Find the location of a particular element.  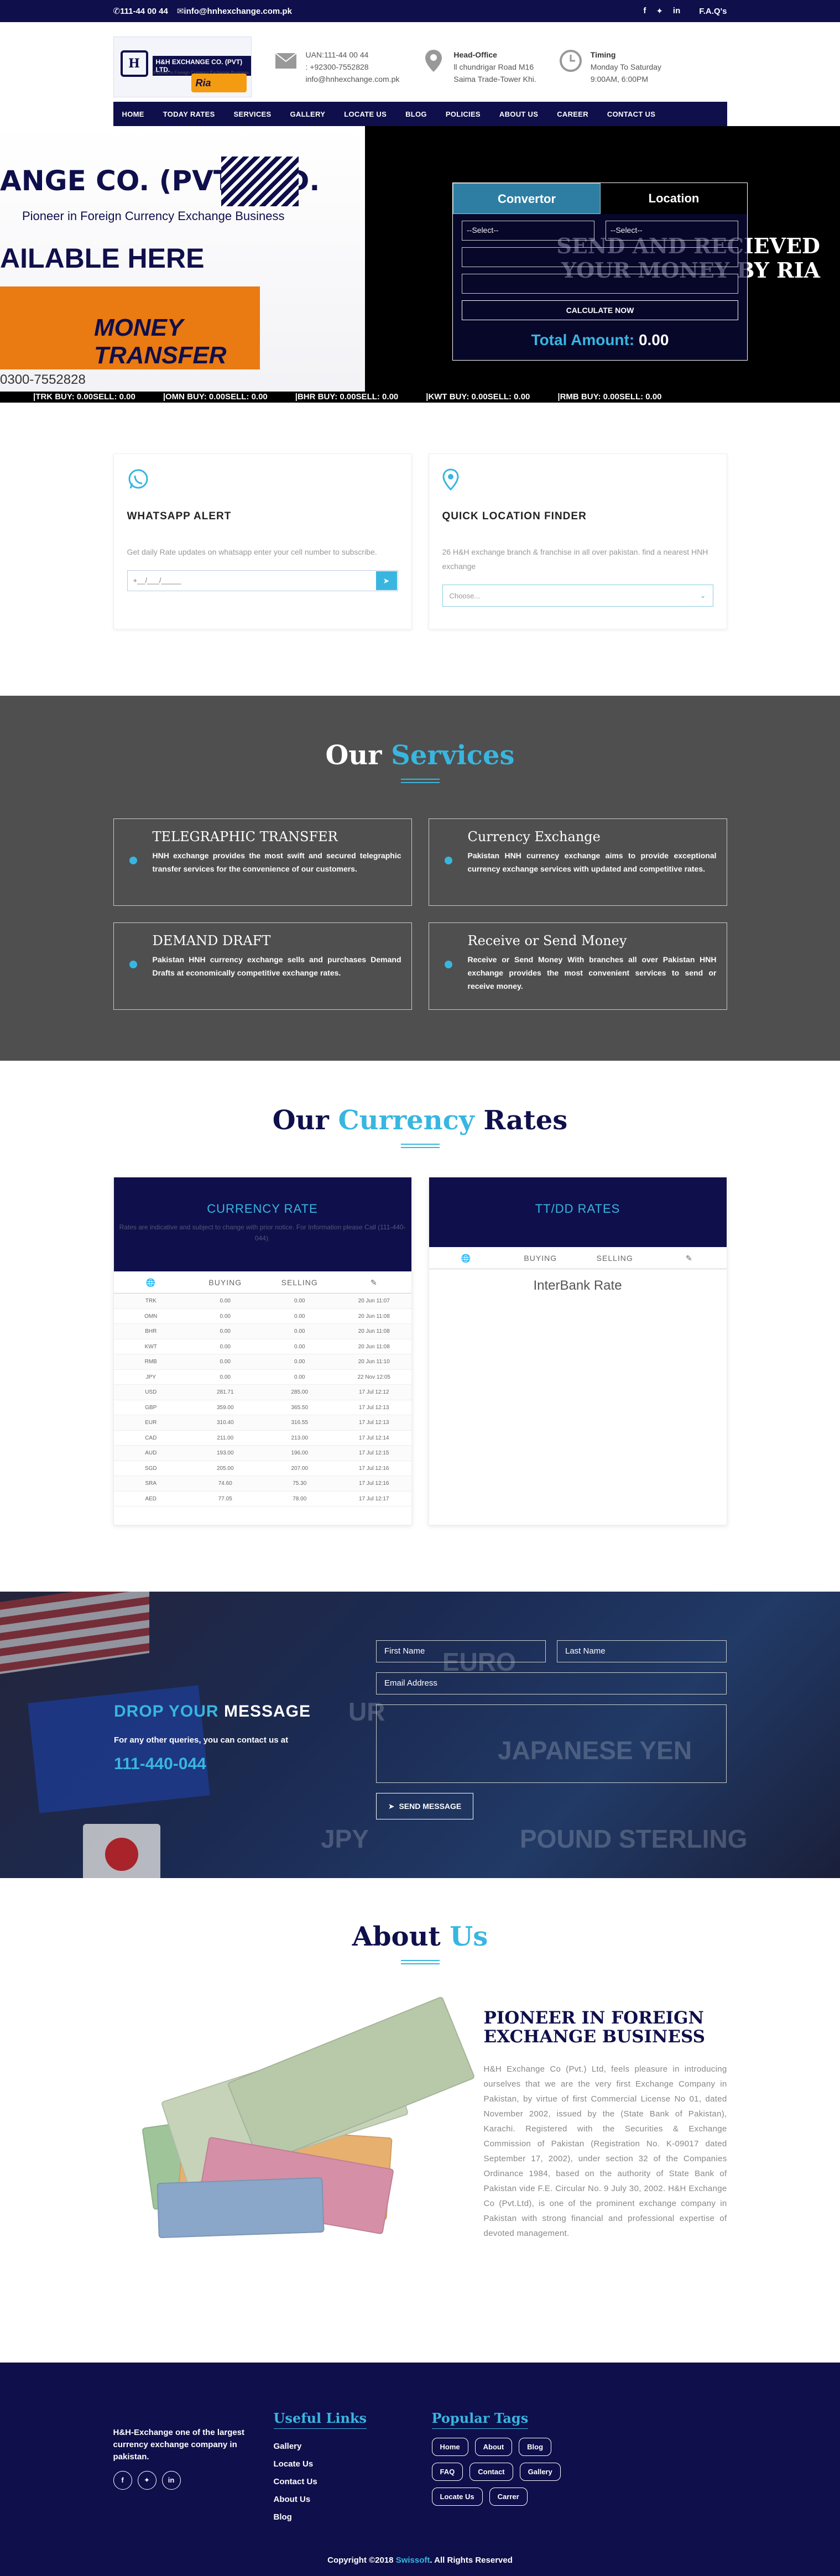

nav-today-rates: TODAY RATES is located at coordinates (189, 114).